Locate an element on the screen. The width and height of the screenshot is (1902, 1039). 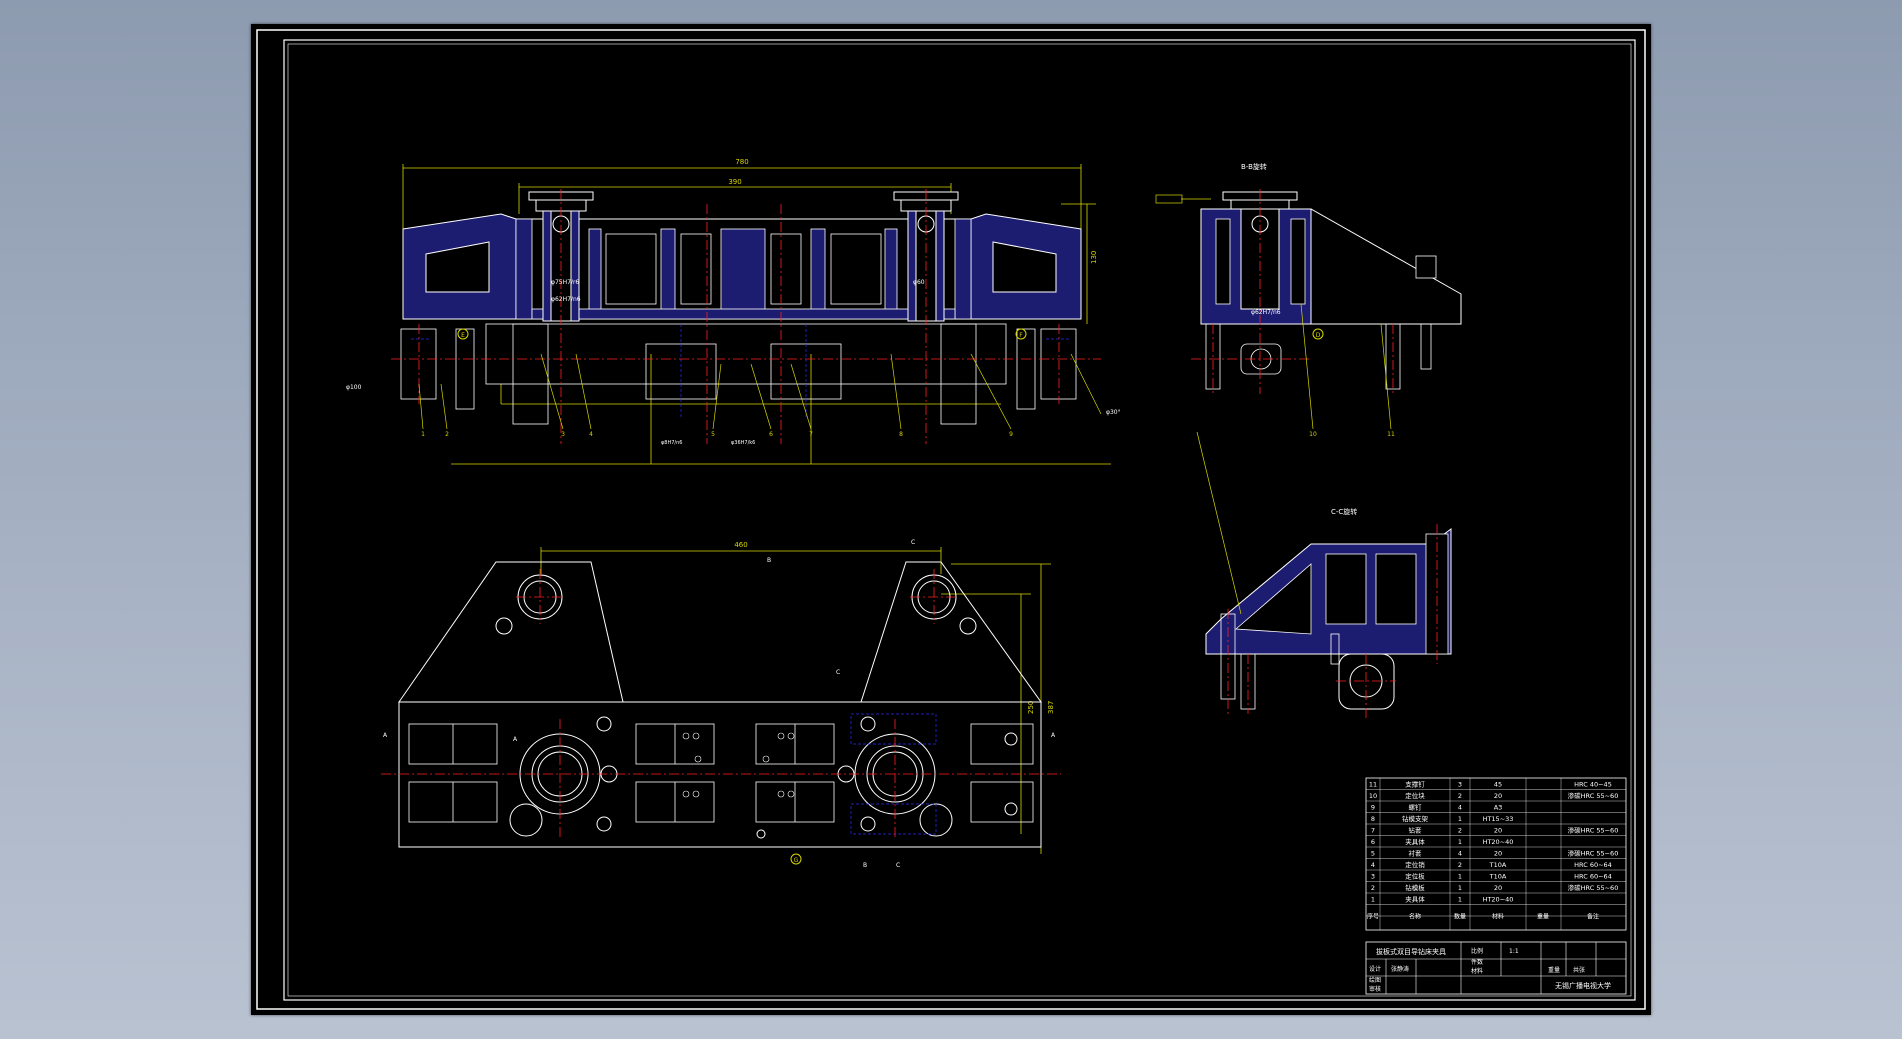
section-c-title: C-C旋转 is located at coordinates (1344, 511).